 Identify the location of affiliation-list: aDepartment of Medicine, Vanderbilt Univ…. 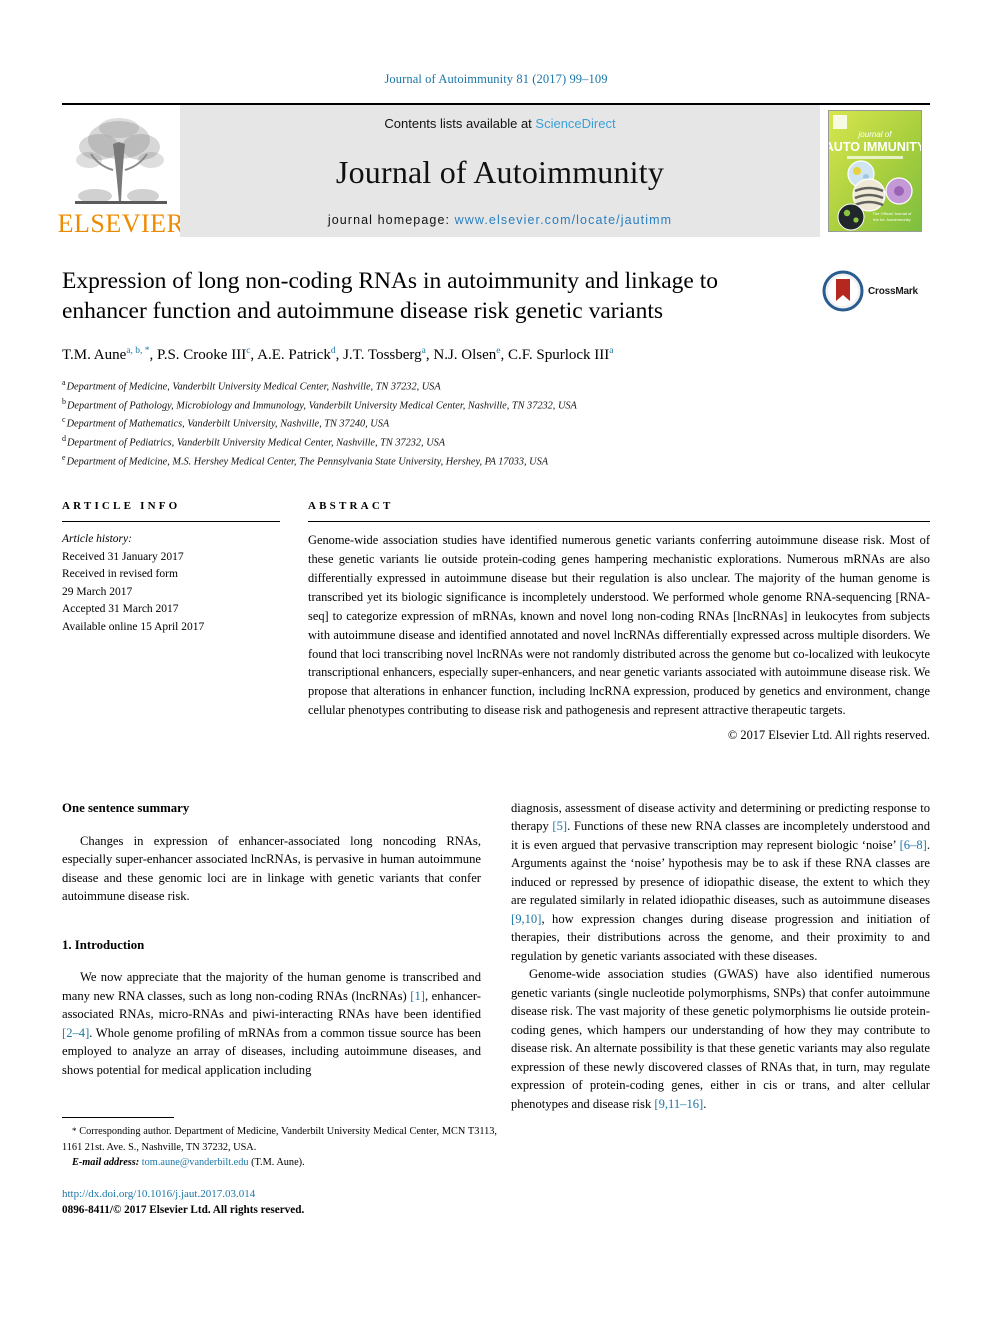
(496, 423).